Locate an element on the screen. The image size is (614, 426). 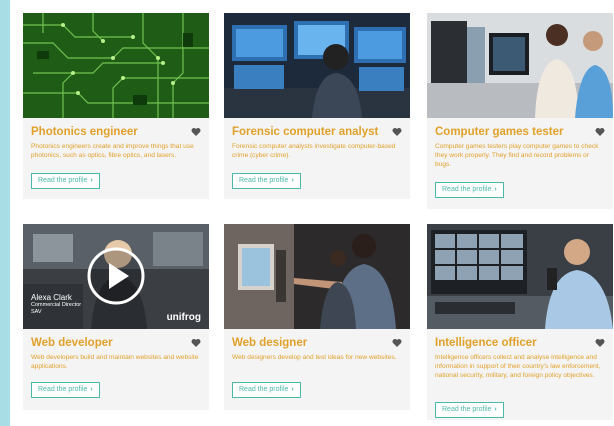
video-caption: Alexa Clark Commercial Director SAV is located at coordinates (56, 305).